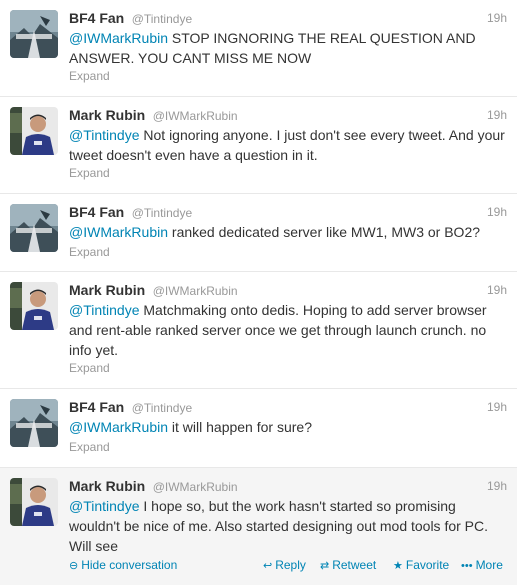 The image size is (517, 585). What do you see at coordinates (467, 566) in the screenshot?
I see `dots-icon: •••` at bounding box center [467, 566].